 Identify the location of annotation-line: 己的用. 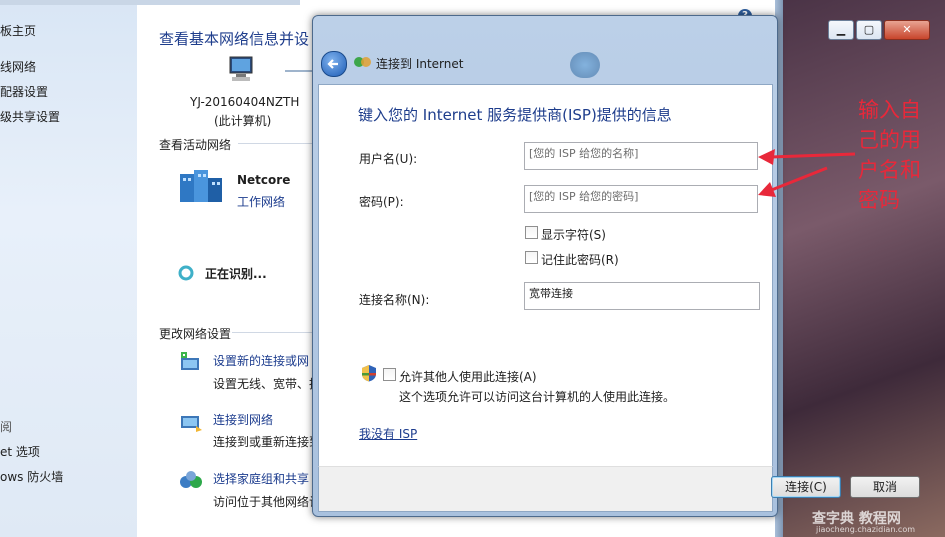
(889, 140).